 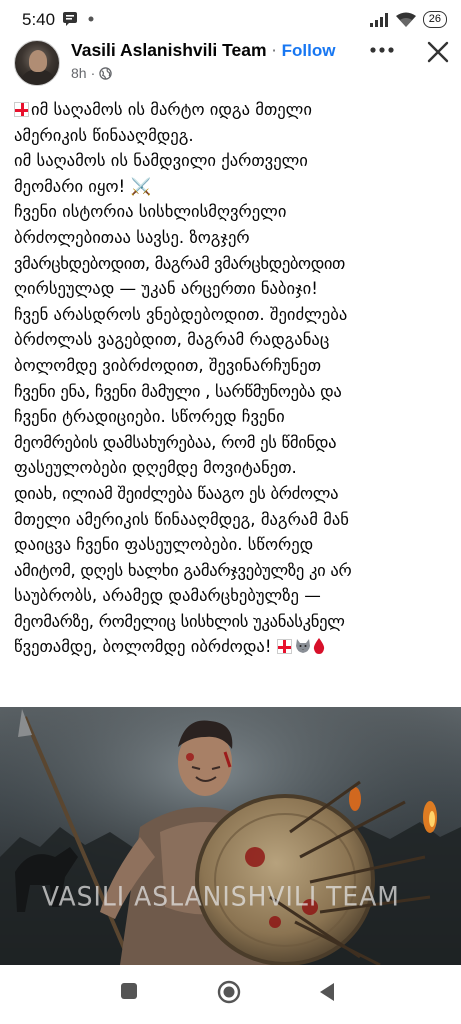 What do you see at coordinates (79, 73) in the screenshot?
I see `post-time: 8h` at bounding box center [79, 73].